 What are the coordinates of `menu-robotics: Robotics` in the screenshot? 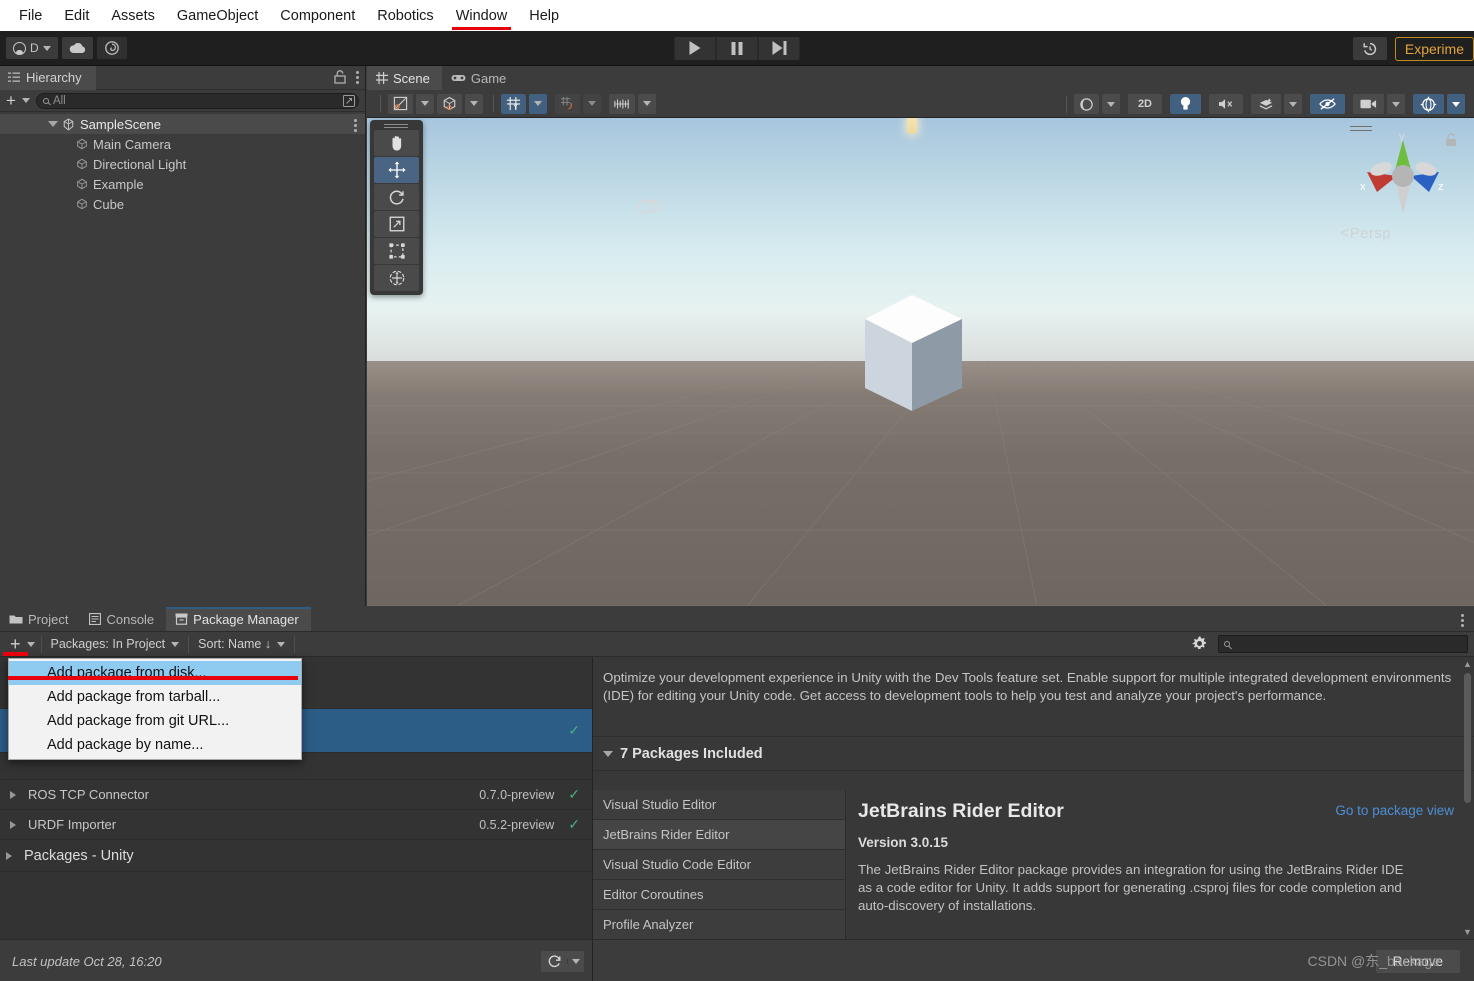 It's located at (405, 16).